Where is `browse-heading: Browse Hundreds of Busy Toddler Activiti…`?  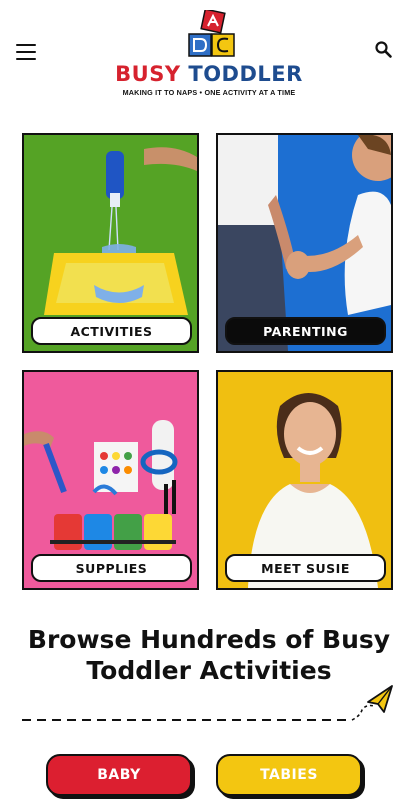 browse-heading: Browse Hundreds of Busy Toddler Activiti… is located at coordinates (209, 655).